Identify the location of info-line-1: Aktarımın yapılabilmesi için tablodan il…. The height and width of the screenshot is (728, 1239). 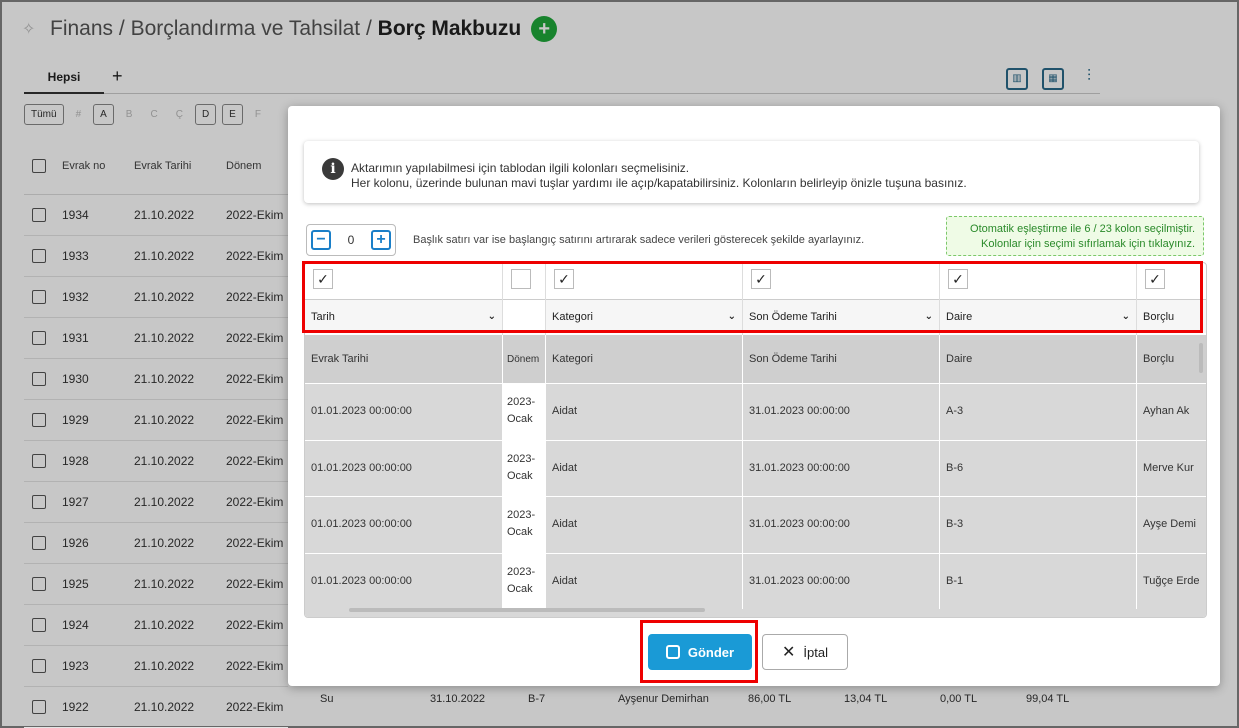
(520, 168).